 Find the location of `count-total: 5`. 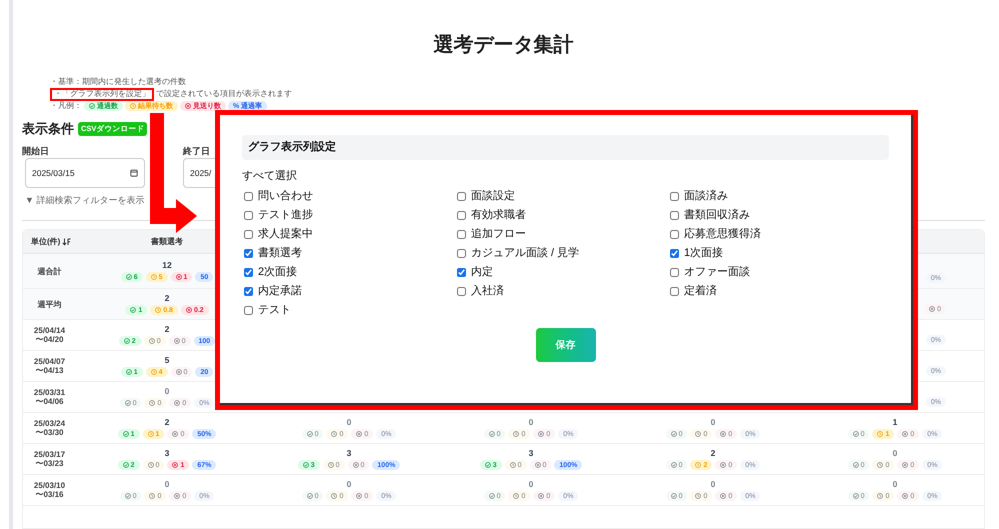

count-total: 5 is located at coordinates (167, 360).